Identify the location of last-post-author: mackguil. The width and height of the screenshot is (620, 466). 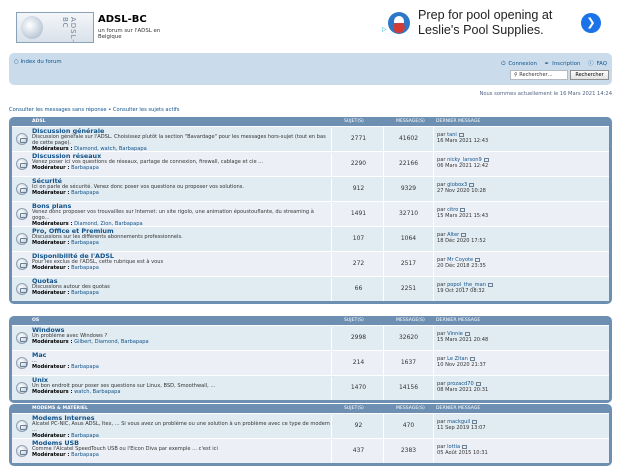
(458, 422).